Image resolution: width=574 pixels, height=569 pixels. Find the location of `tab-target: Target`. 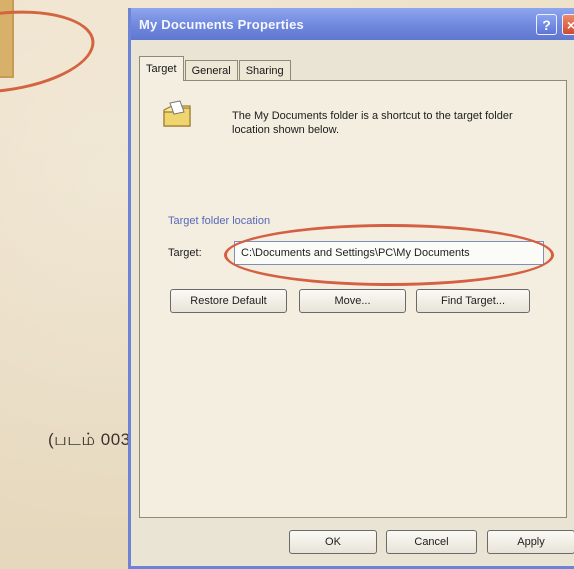

tab-target: Target is located at coordinates (161, 68).